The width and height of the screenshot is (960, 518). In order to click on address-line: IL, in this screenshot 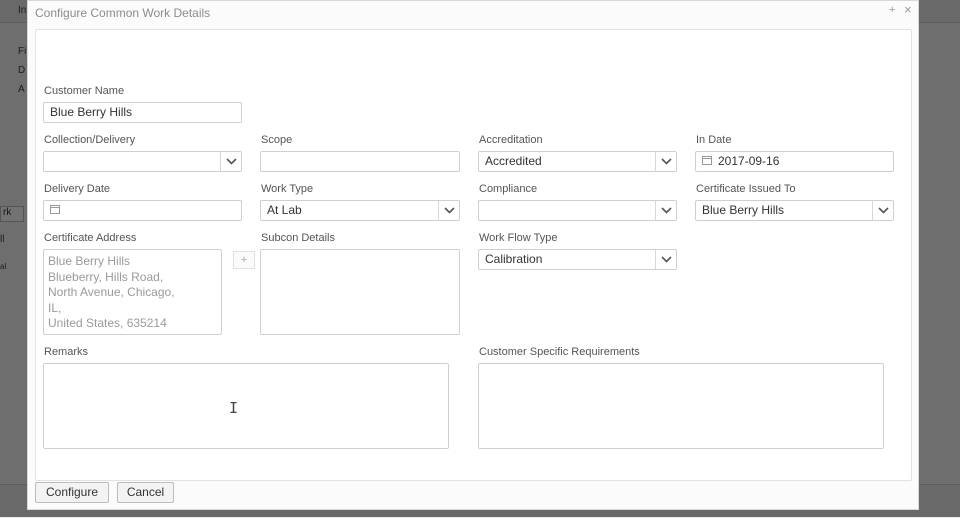, I will do `click(55, 307)`.